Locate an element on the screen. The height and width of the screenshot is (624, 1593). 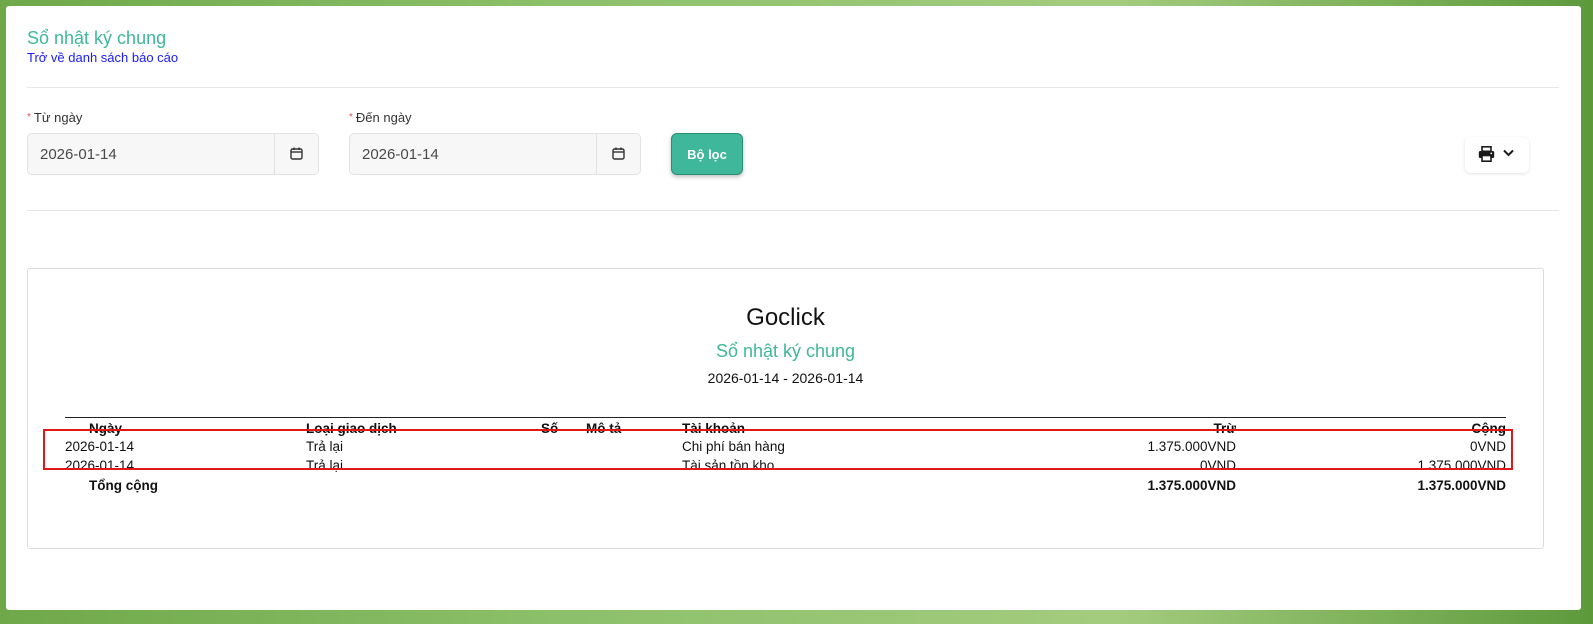
row-credit: 0VND is located at coordinates (1487, 446).